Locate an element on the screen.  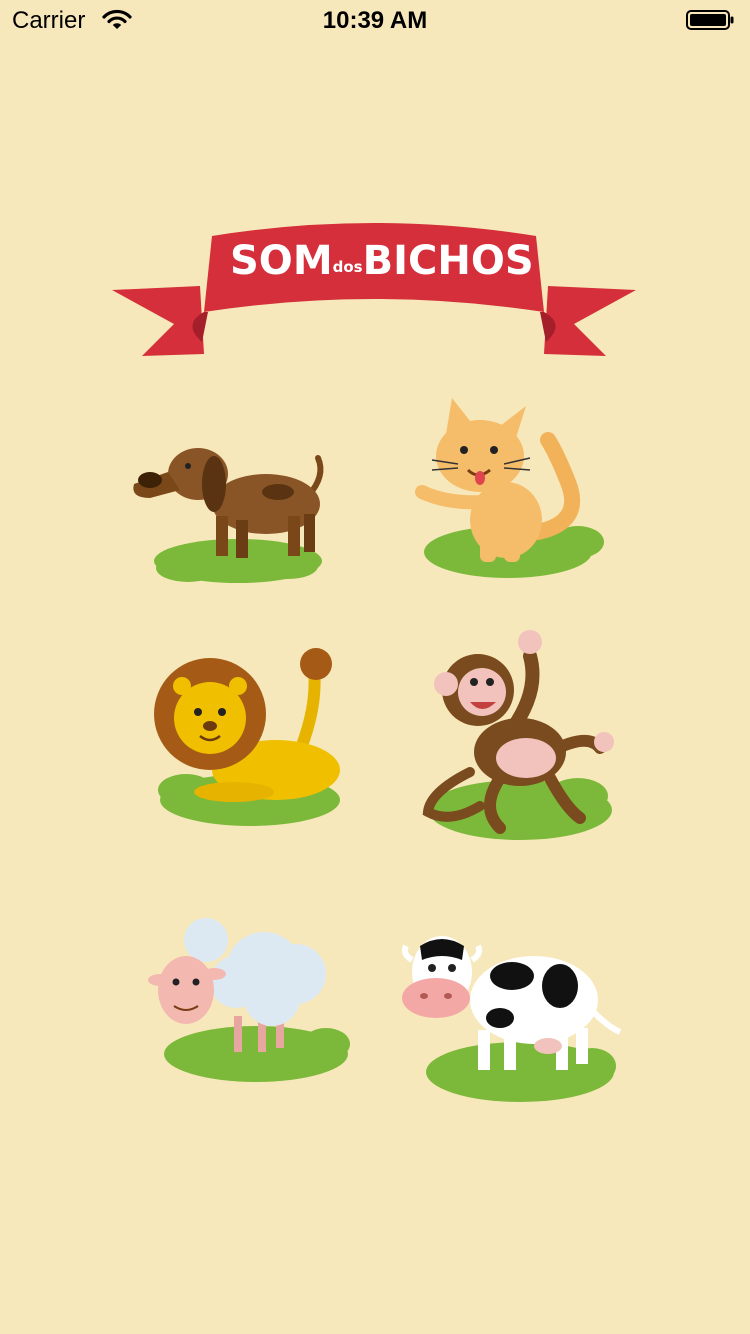
logo-text: SOMdosBICHOS is located at coordinates (382, 261).